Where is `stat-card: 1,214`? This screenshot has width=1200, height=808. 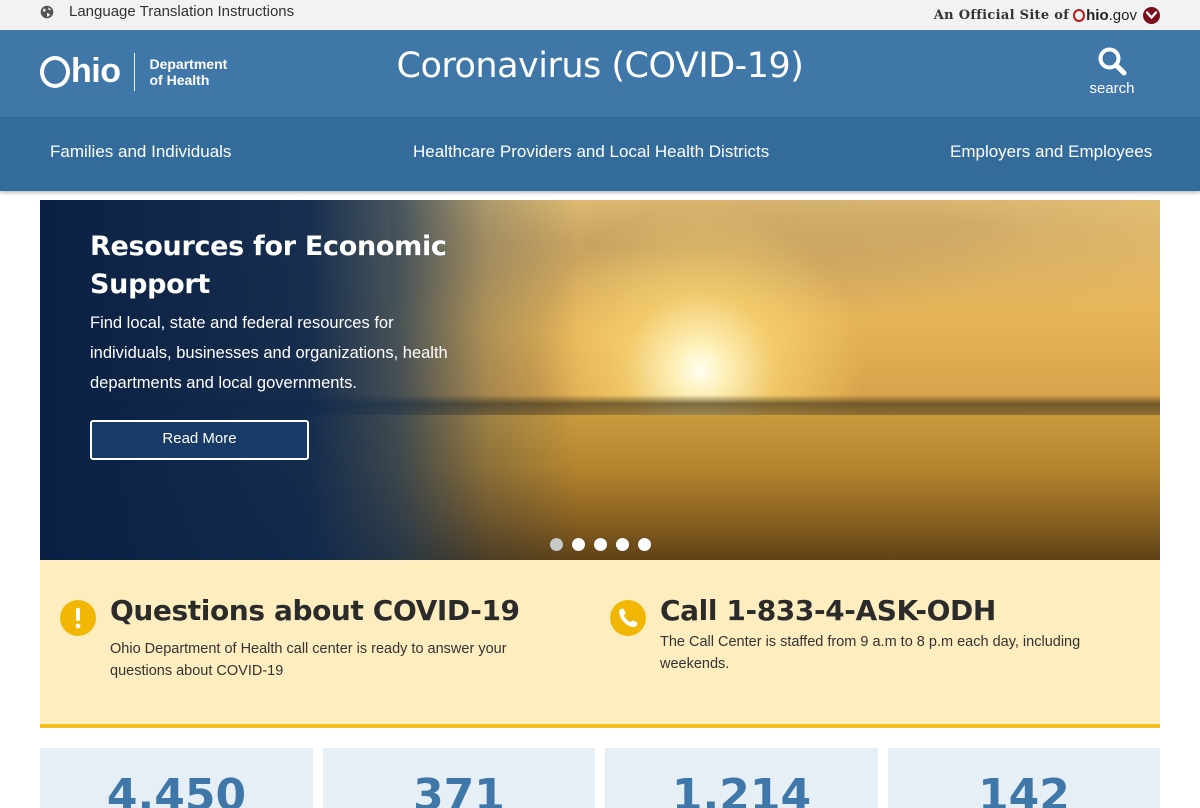 stat-card: 1,214 is located at coordinates (741, 778).